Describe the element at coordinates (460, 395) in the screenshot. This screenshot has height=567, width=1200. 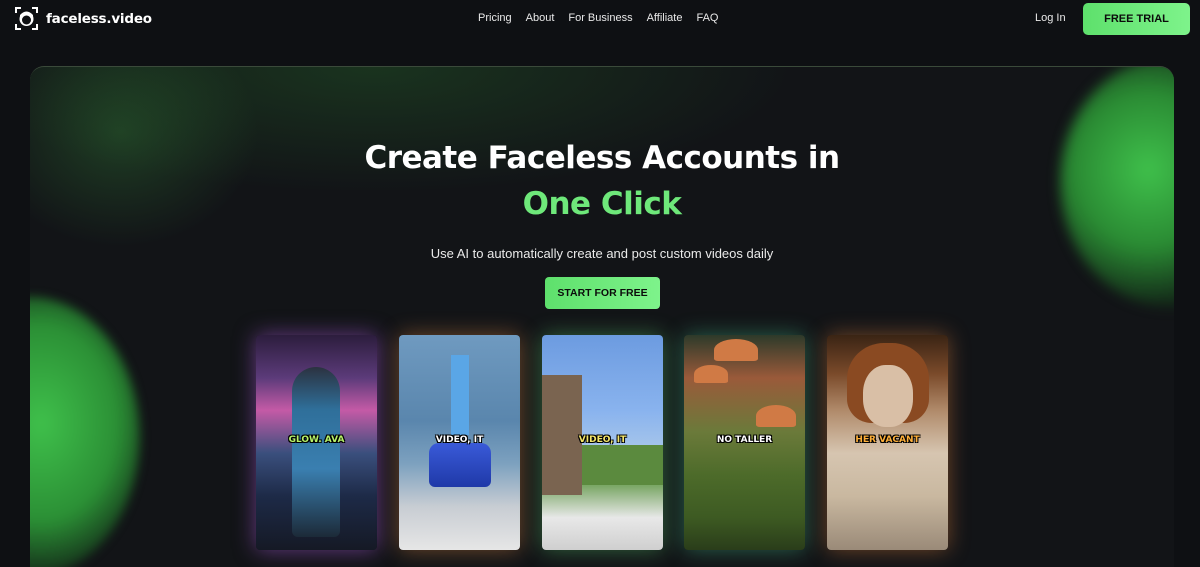
I see `ramp-image` at that location.